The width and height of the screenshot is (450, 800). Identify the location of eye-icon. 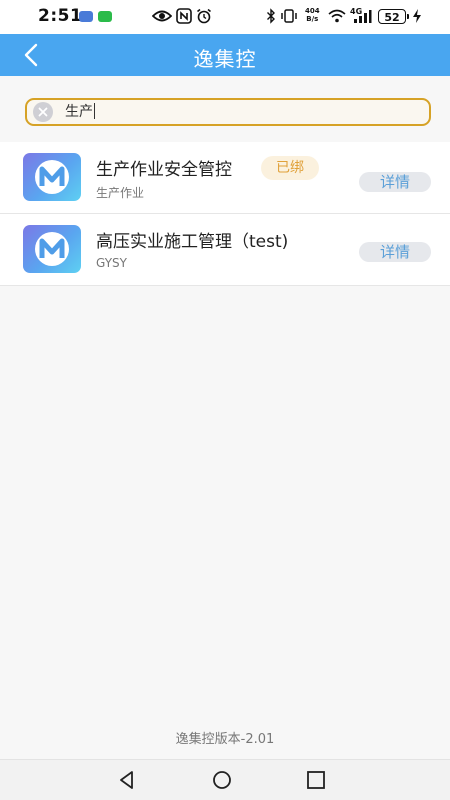
(162, 16).